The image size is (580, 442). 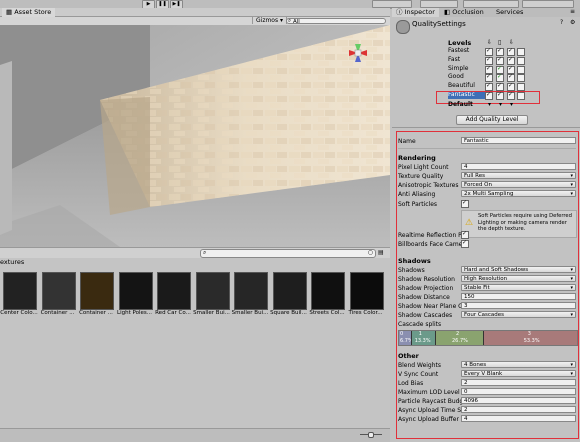 I want to click on cascade-index: 0, so click(x=402, y=334).